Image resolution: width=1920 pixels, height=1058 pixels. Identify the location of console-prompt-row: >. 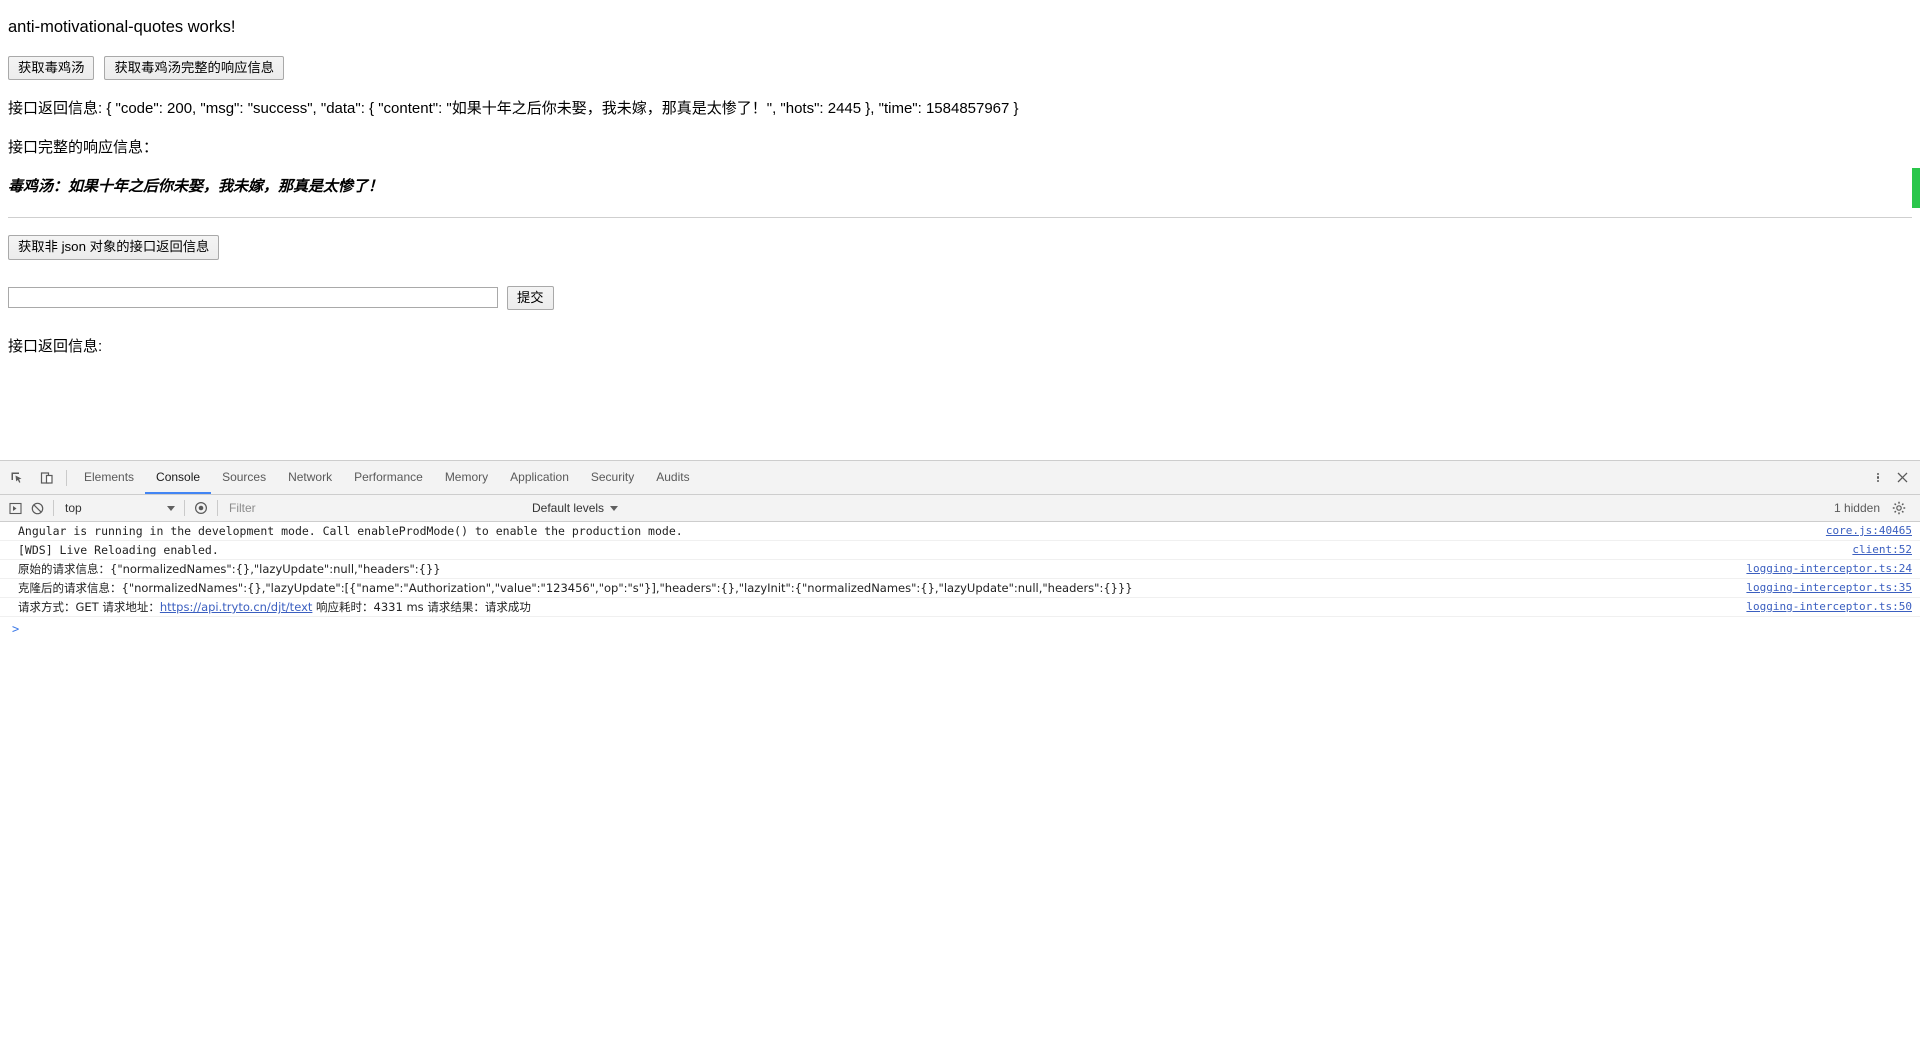
(960, 629).